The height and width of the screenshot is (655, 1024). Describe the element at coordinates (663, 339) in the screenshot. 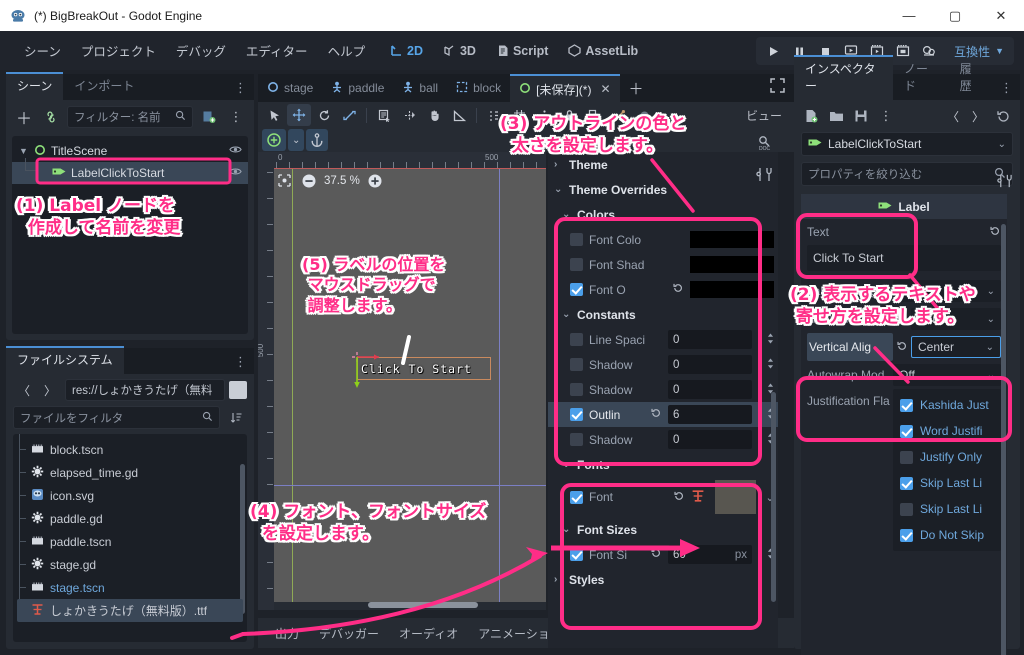

I see `theme-row-7: Line Spaci 0` at that location.